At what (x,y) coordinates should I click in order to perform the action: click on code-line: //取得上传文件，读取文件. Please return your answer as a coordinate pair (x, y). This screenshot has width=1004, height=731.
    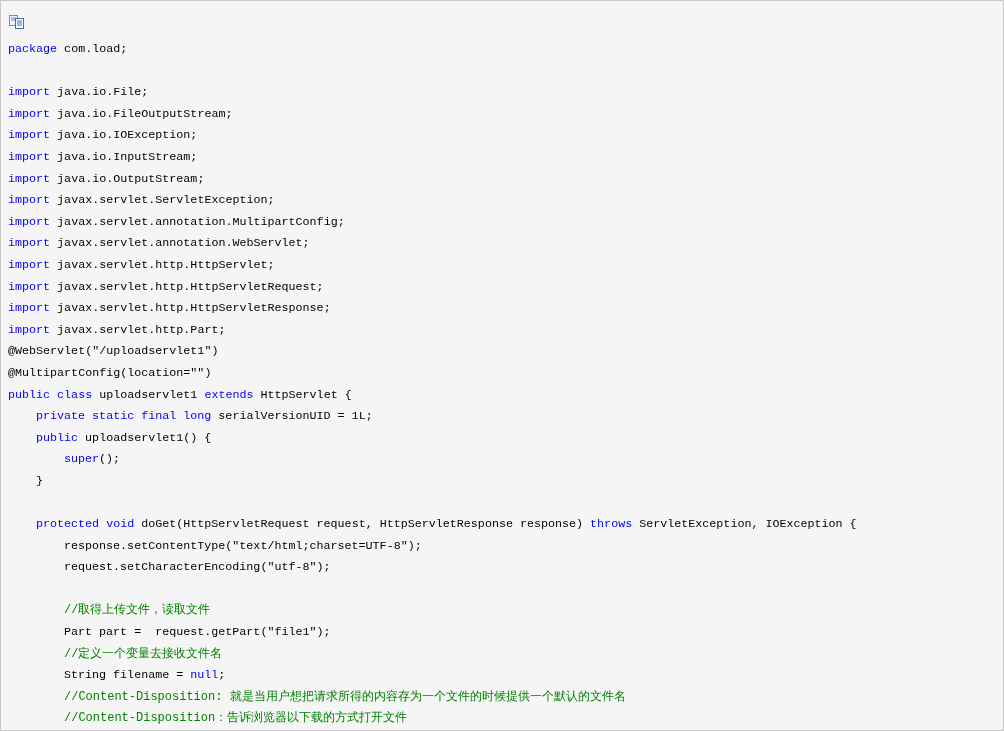
    Looking at the image, I should click on (137, 611).